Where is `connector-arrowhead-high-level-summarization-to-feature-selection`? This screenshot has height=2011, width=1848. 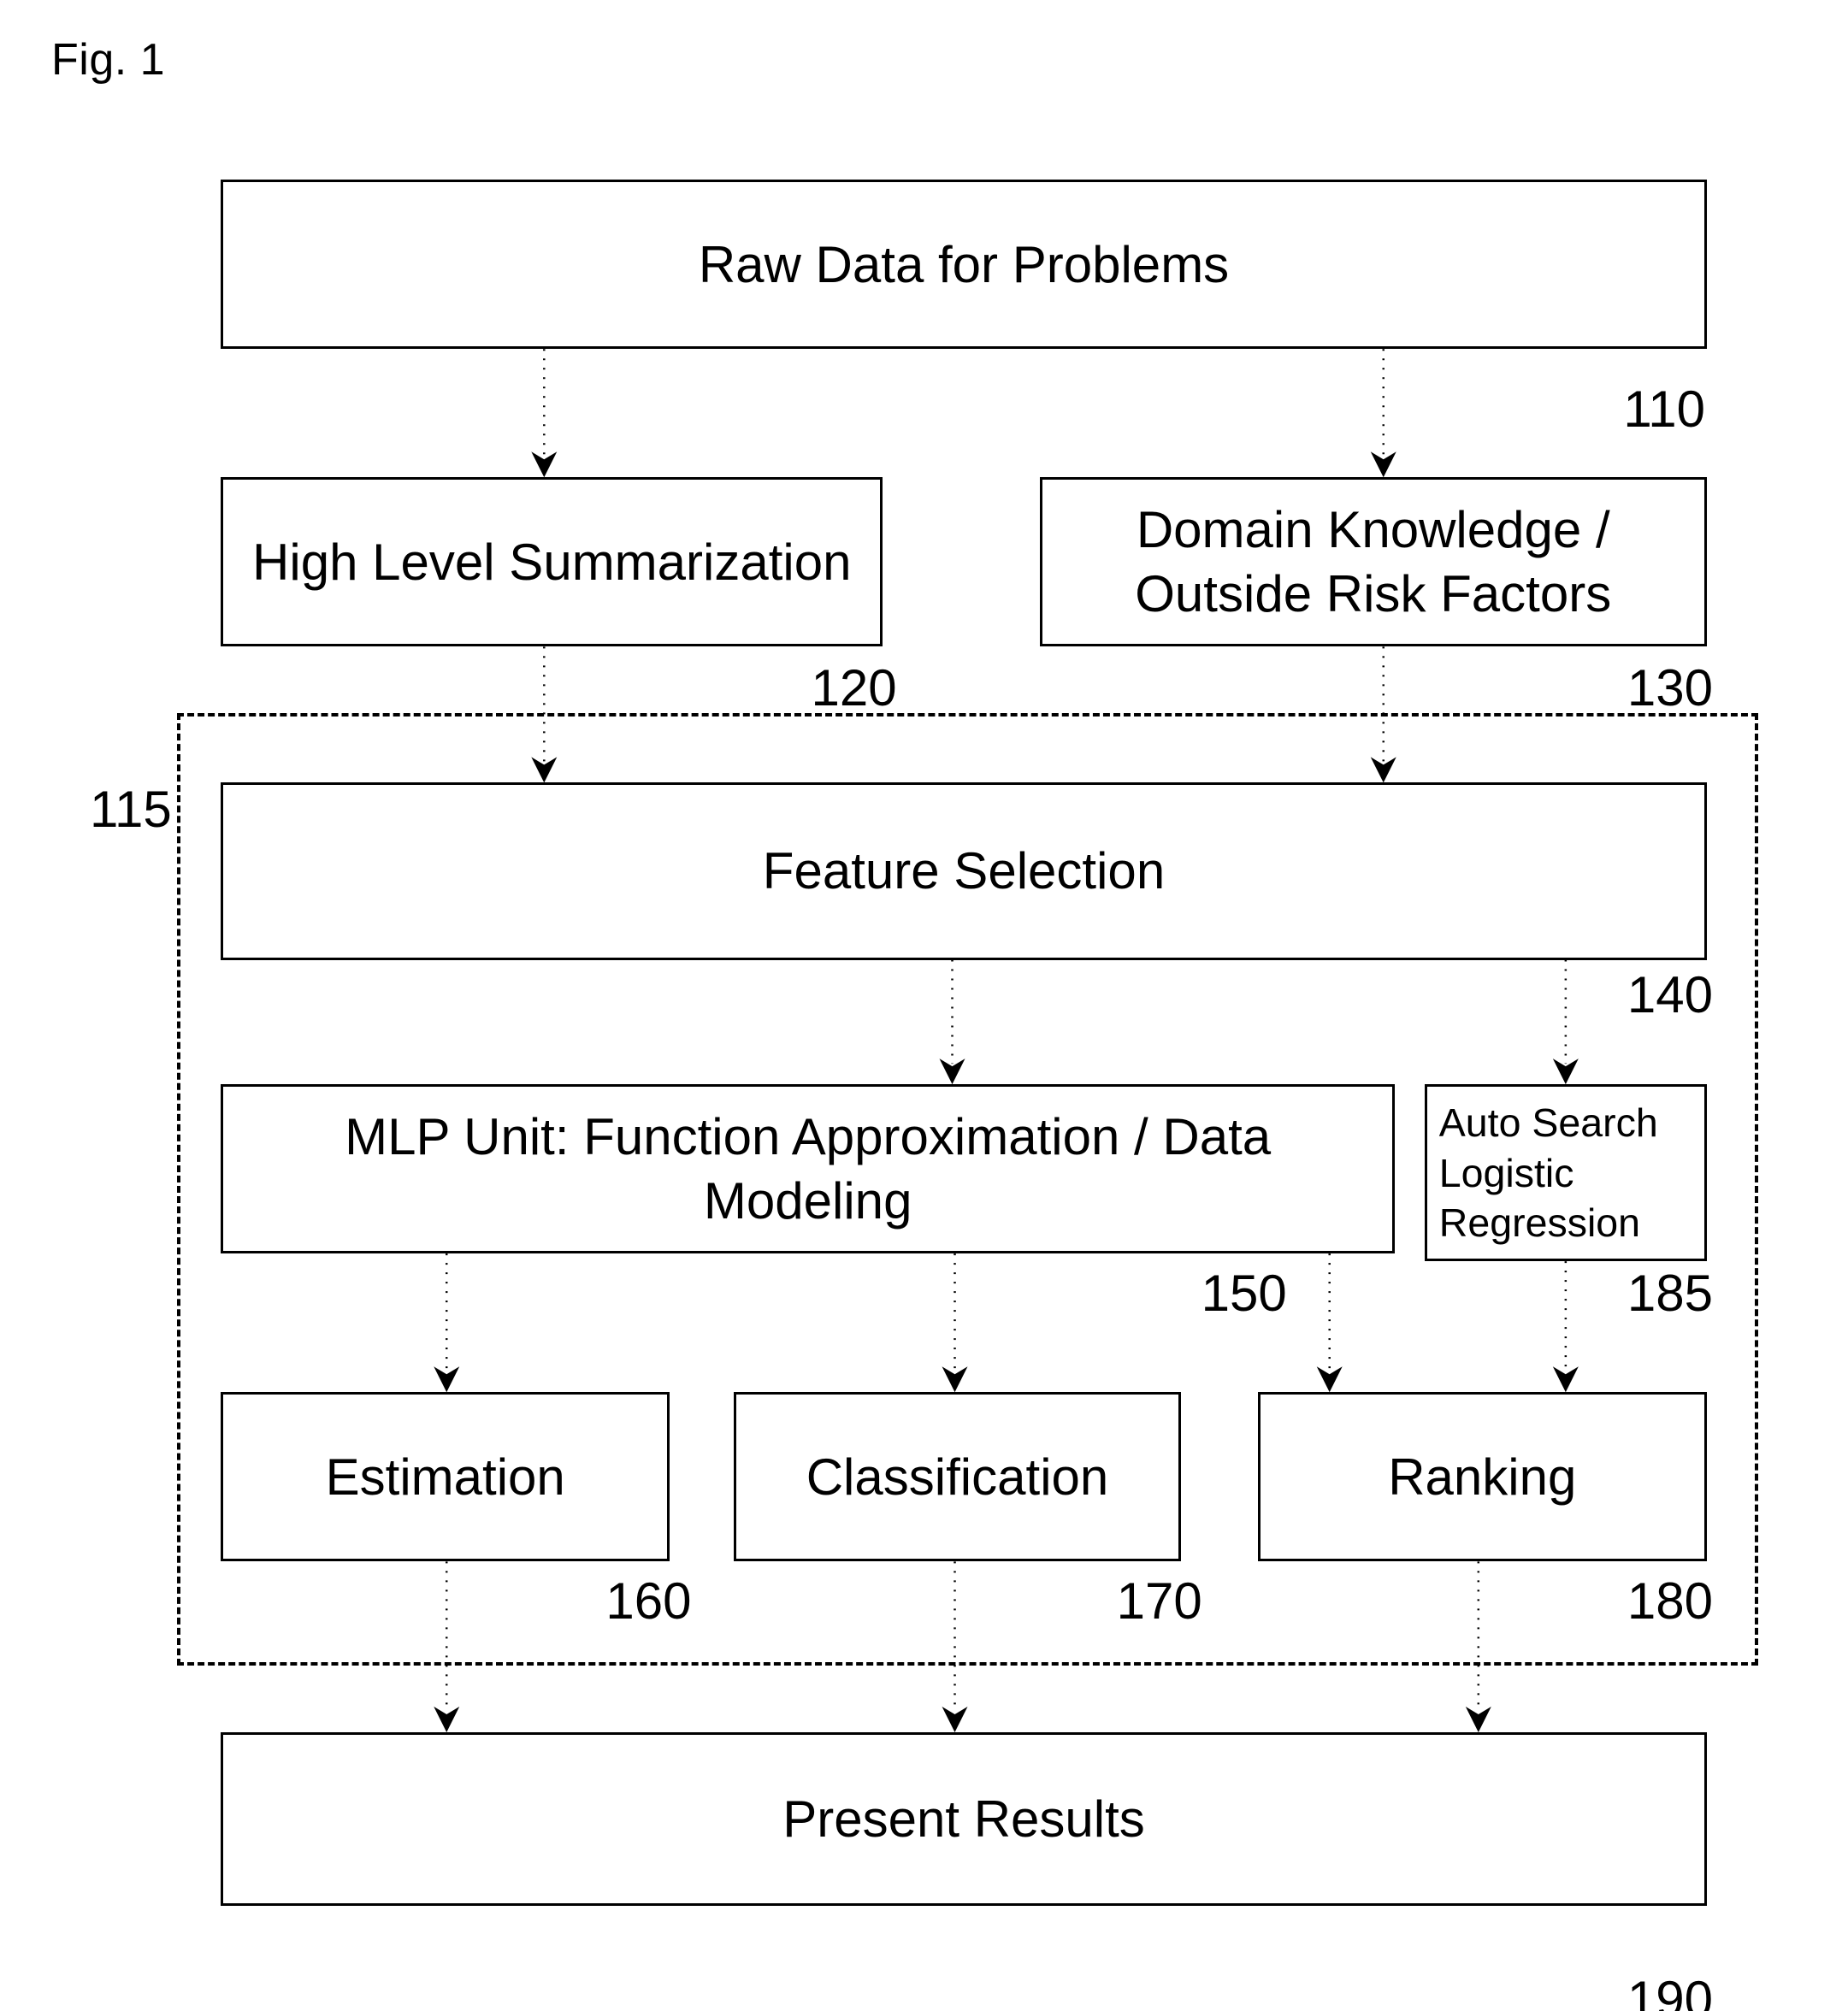 connector-arrowhead-high-level-summarization-to-feature-selection is located at coordinates (544, 770).